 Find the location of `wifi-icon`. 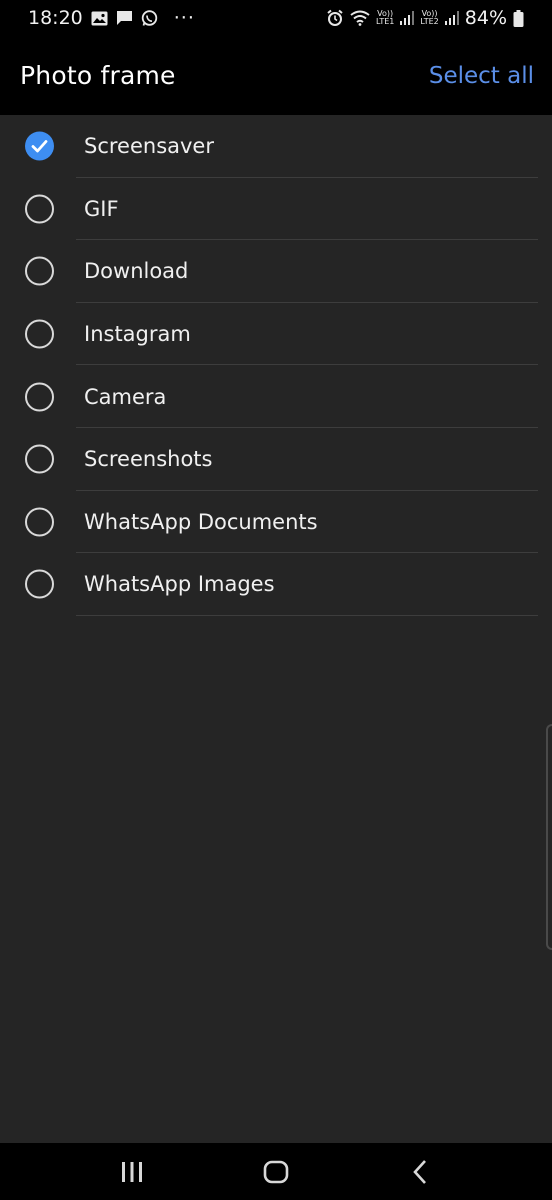

wifi-icon is located at coordinates (360, 18).